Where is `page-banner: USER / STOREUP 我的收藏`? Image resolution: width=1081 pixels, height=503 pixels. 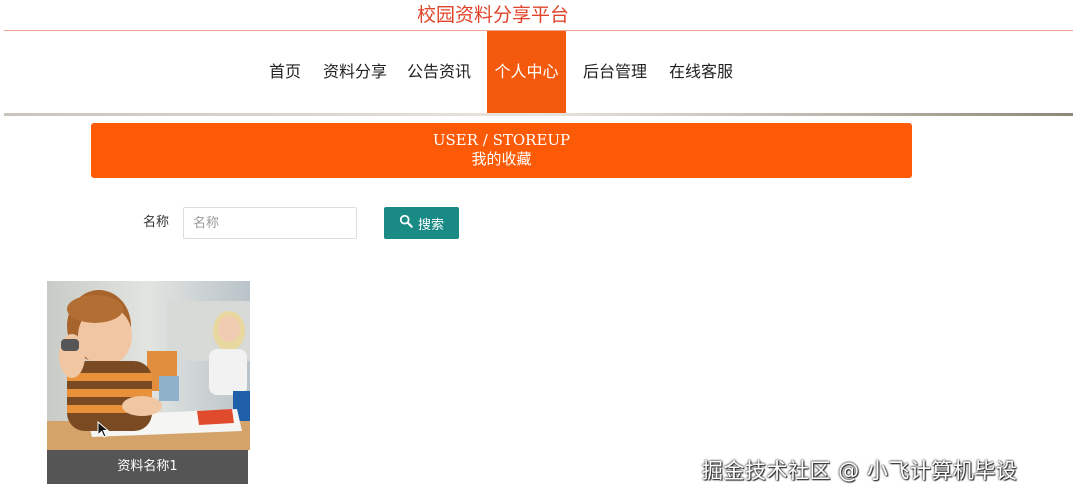 page-banner: USER / STOREUP 我的收藏 is located at coordinates (501, 150).